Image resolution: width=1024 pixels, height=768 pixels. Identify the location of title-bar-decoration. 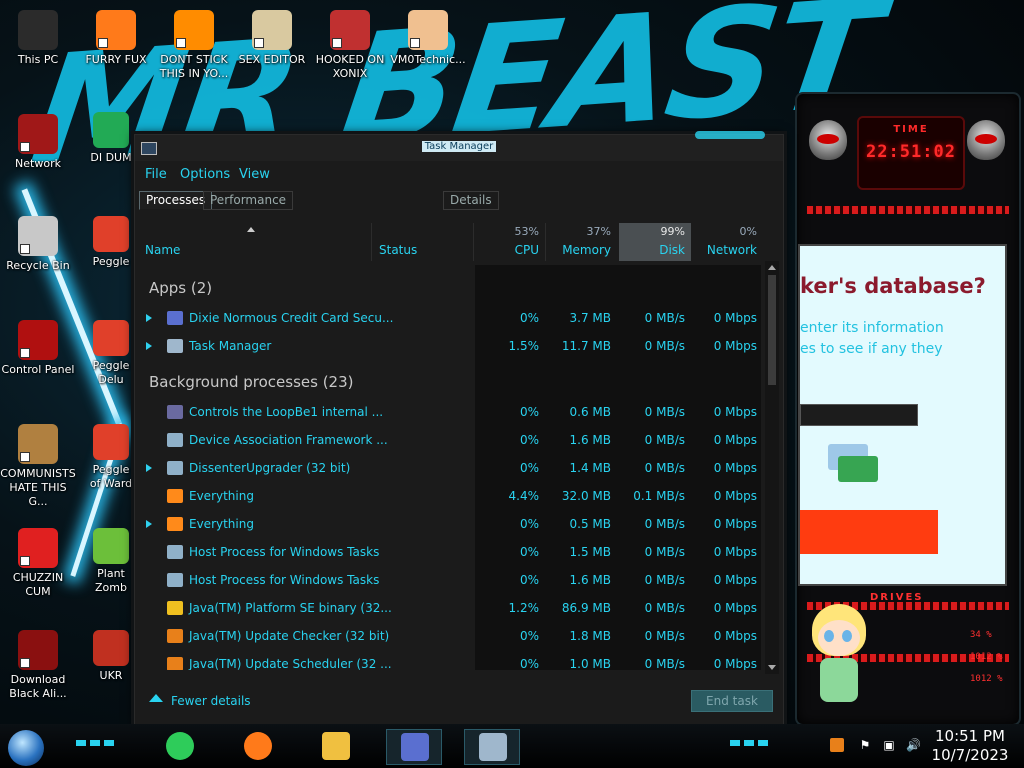
(730, 135).